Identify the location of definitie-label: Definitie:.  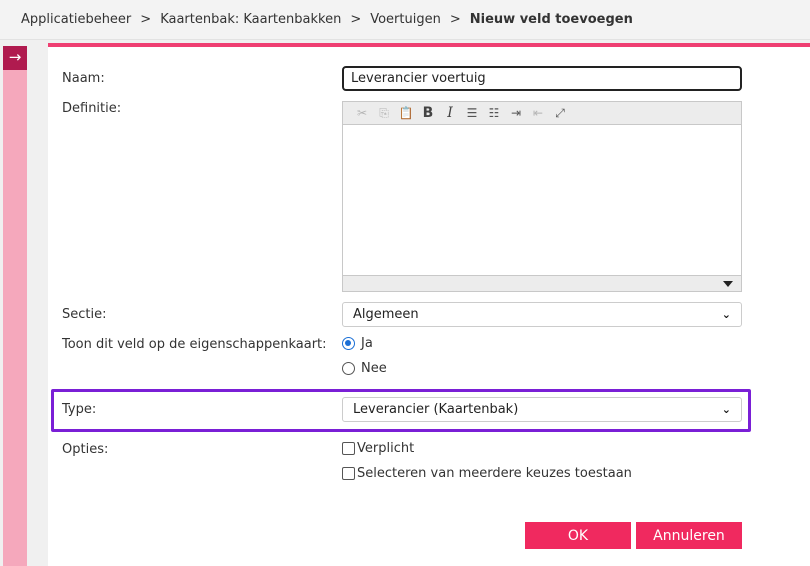
(92, 108).